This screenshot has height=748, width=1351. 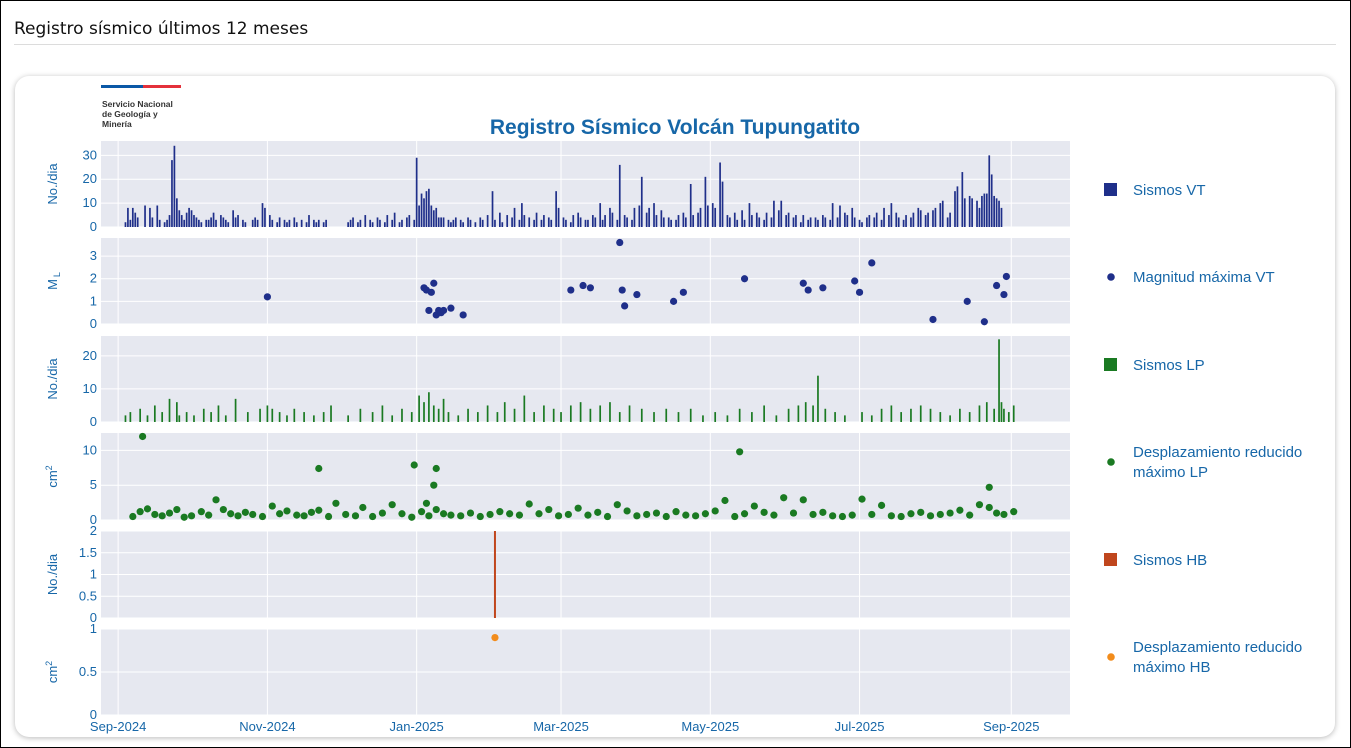 I want to click on panel-vt-ylabel: No./dia, so click(x=52, y=184).